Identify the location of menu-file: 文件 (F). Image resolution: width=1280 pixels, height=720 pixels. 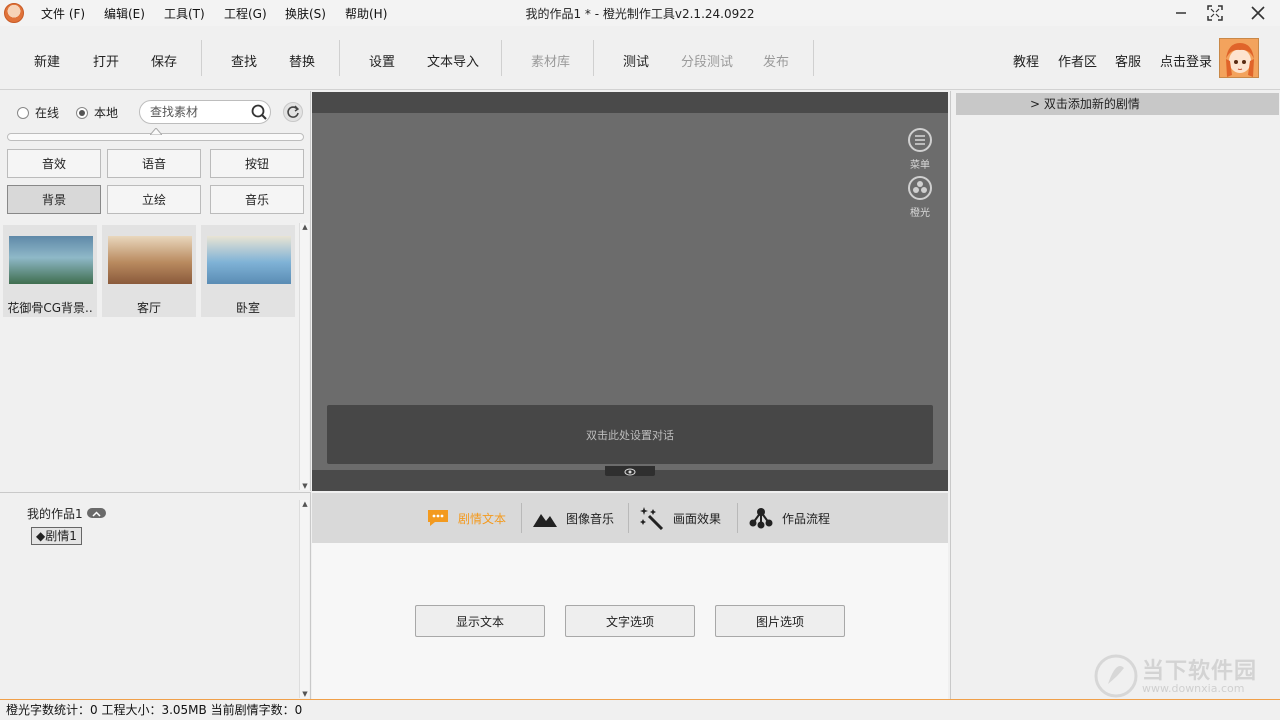
(63, 13).